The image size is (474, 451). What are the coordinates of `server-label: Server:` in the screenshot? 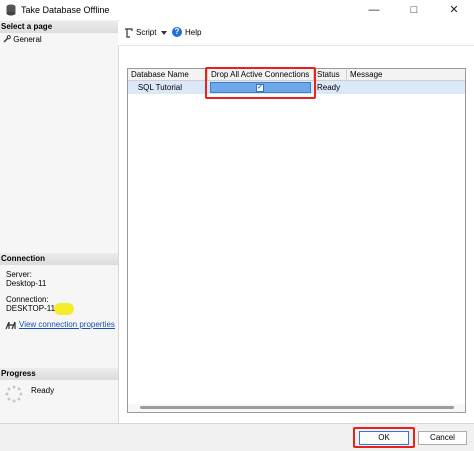 It's located at (19, 274).